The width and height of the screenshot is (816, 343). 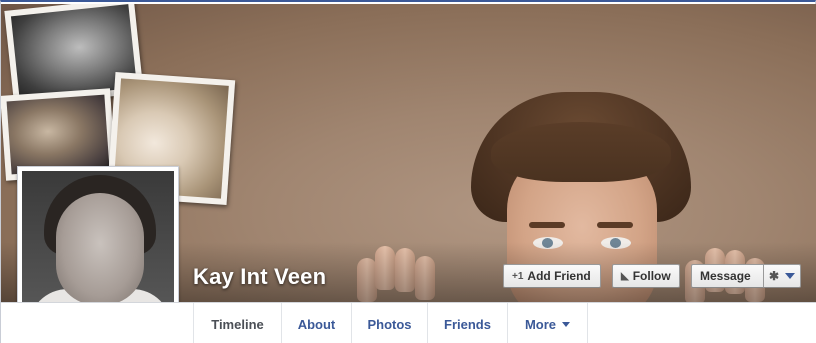 What do you see at coordinates (468, 323) in the screenshot?
I see `tab-friends: Friends` at bounding box center [468, 323].